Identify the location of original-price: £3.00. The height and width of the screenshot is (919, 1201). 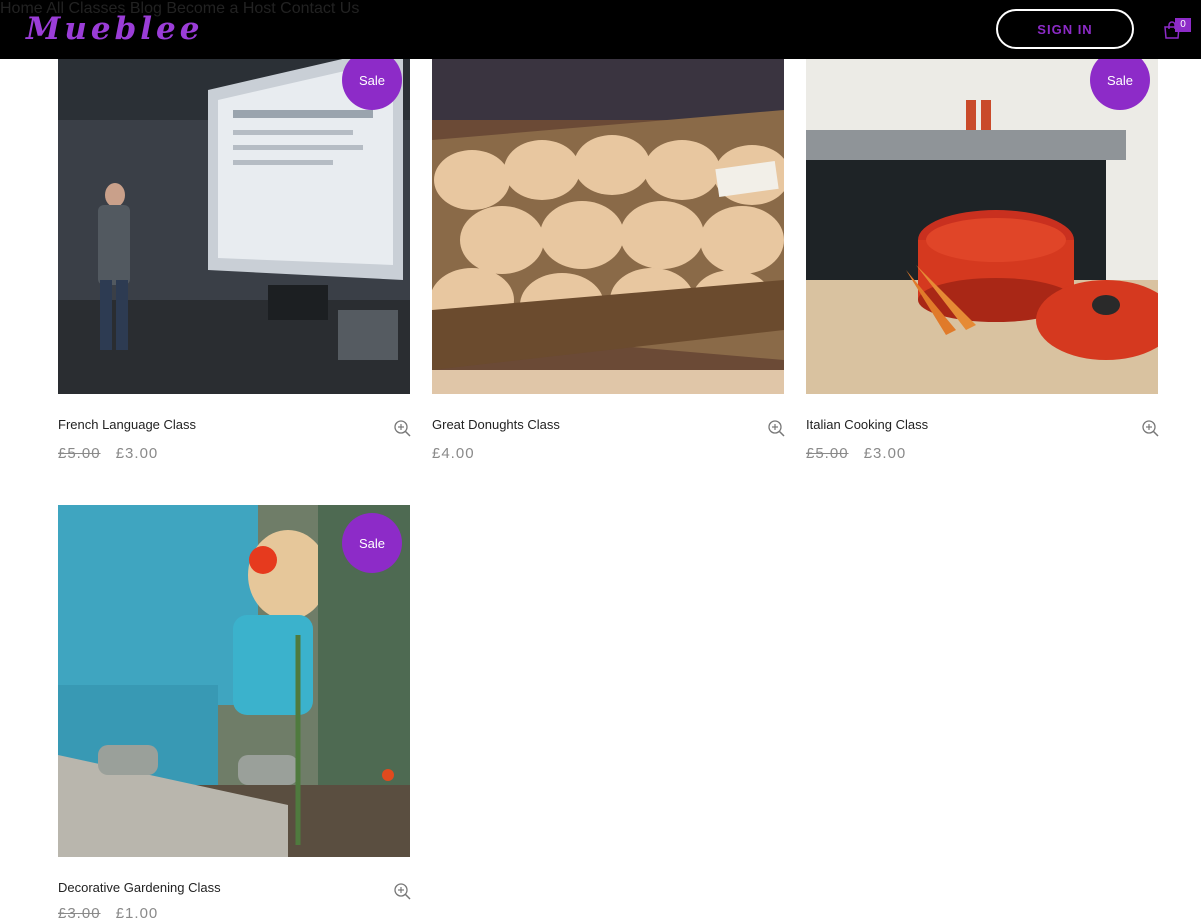
(79, 912).